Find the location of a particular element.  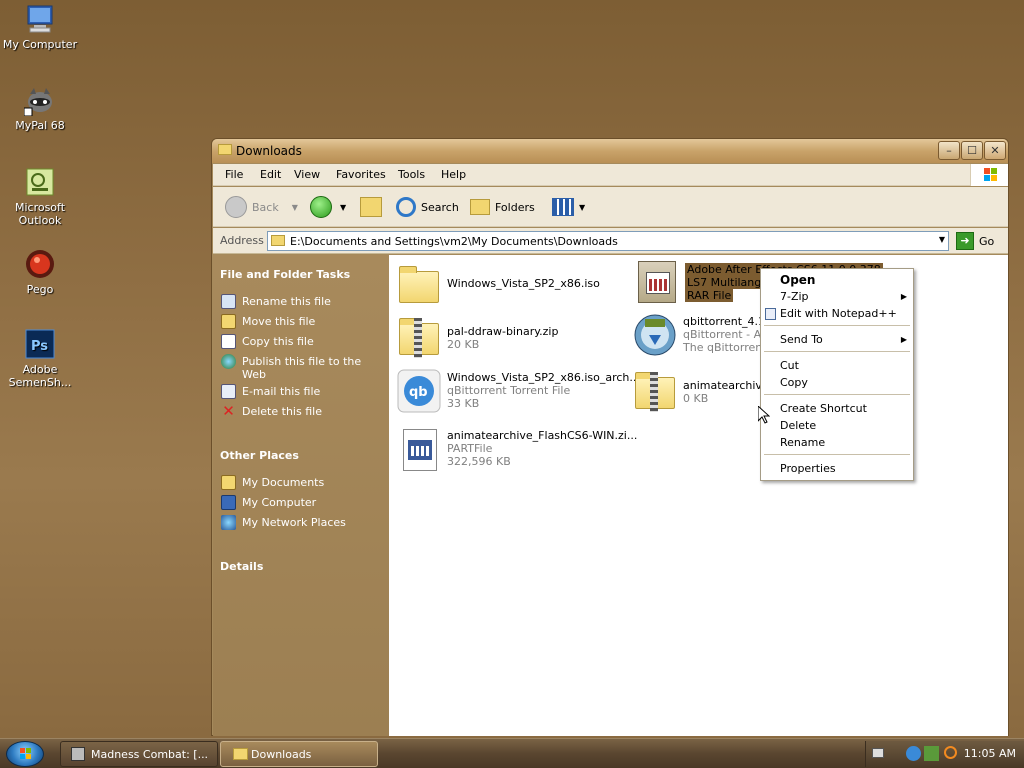

folder-up-icon is located at coordinates (371, 207).